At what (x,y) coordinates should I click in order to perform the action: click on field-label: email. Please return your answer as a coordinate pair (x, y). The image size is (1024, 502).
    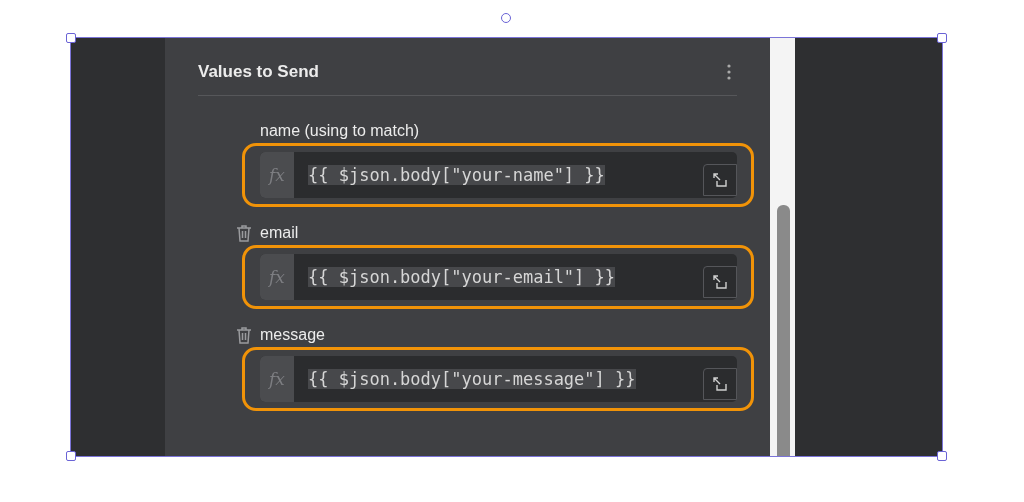
    Looking at the image, I should click on (279, 233).